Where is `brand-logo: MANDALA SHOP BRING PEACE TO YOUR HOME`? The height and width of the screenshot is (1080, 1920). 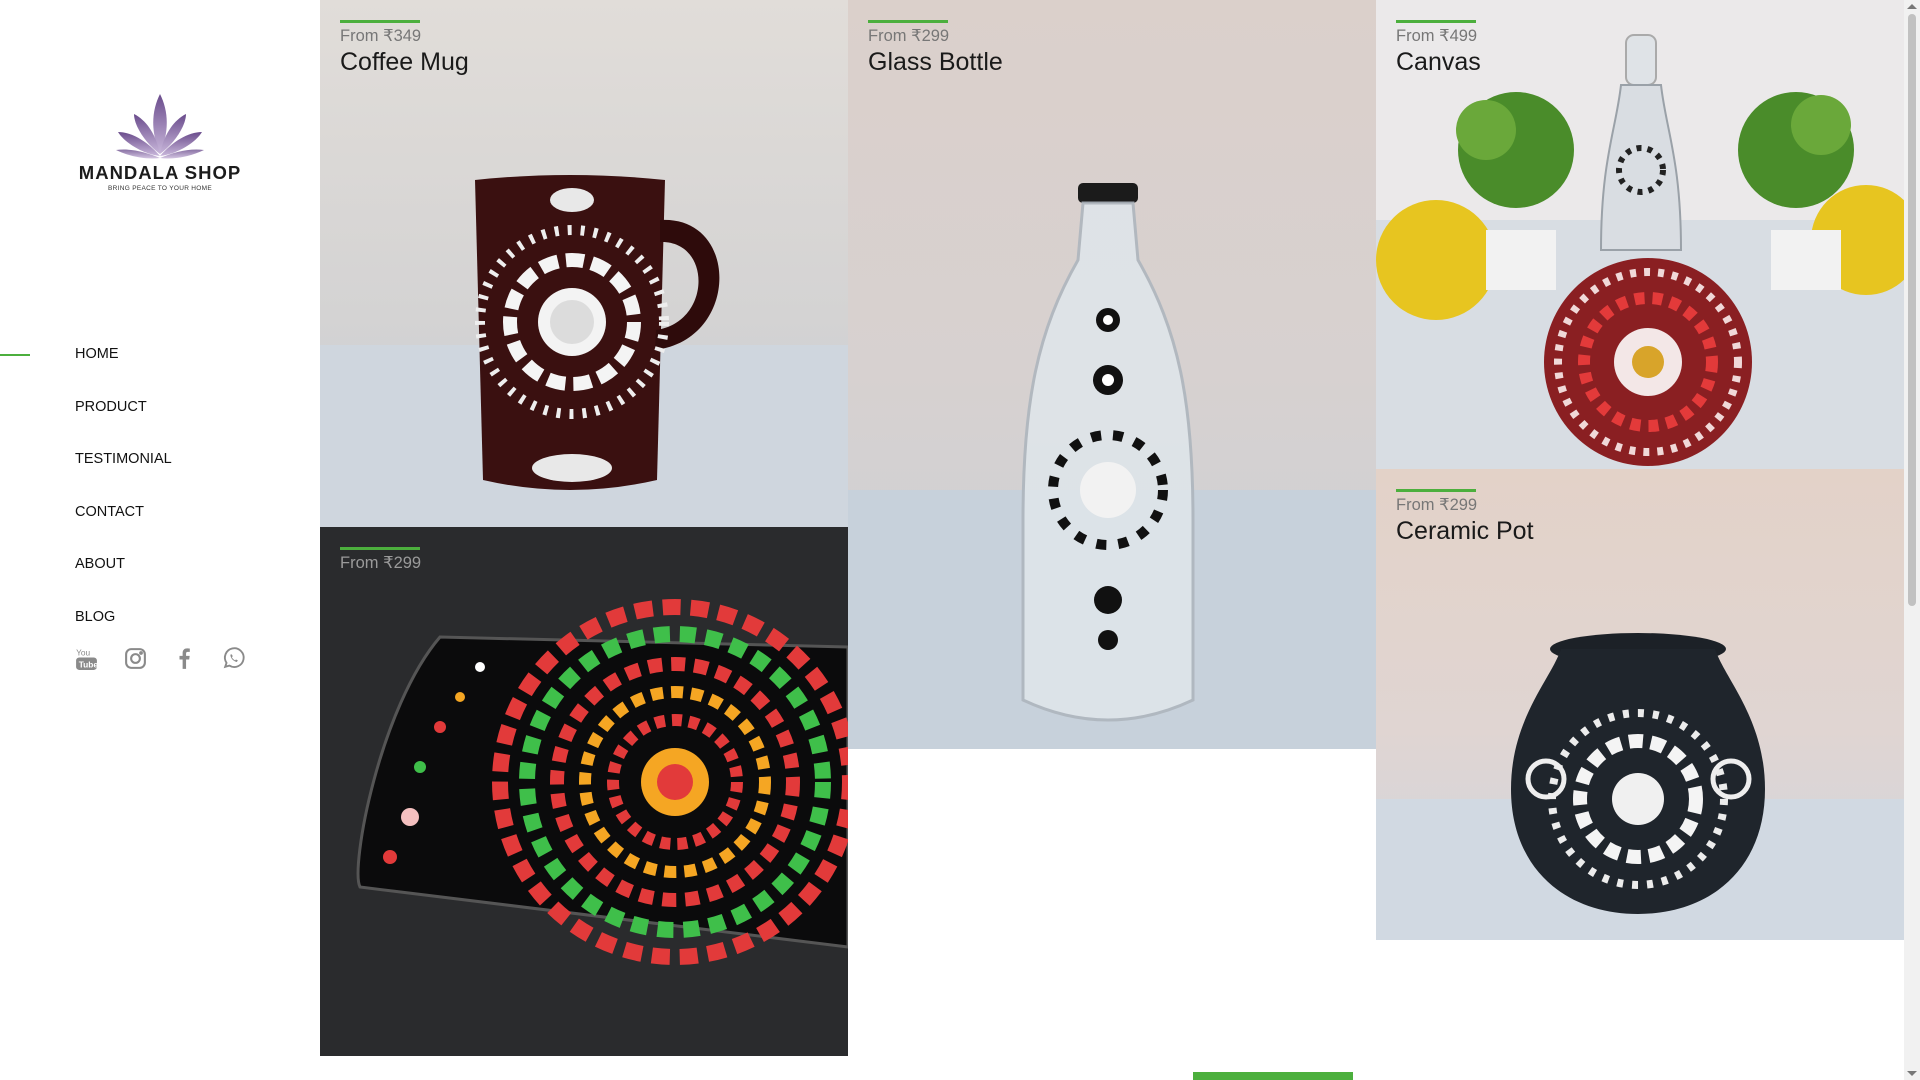 brand-logo: MANDALA SHOP BRING PEACE TO YOUR HOME is located at coordinates (160, 142).